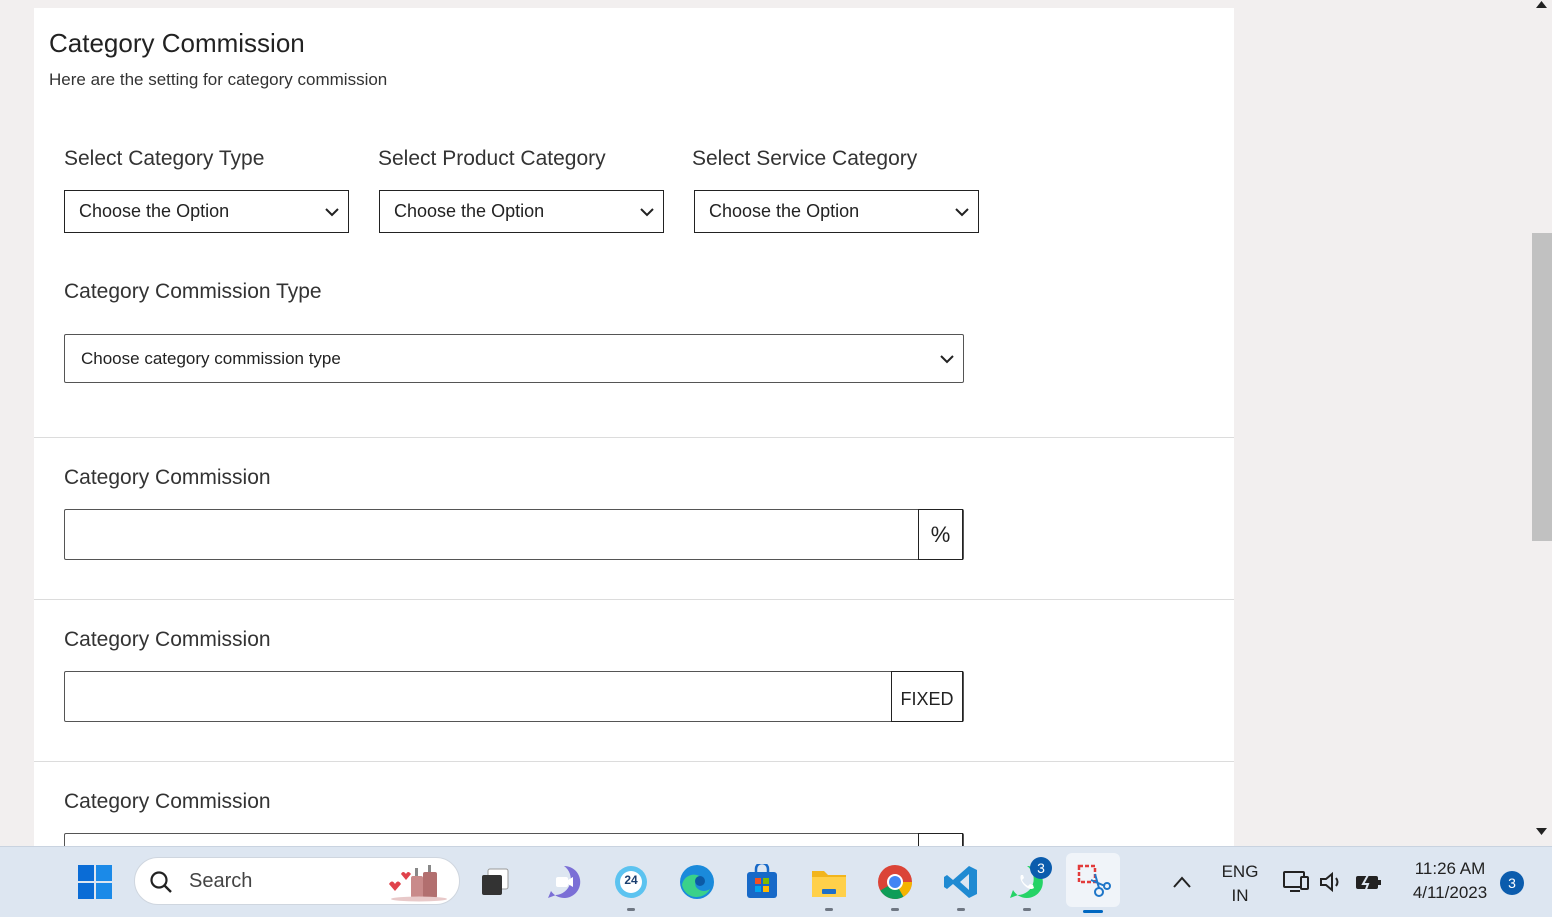  I want to click on commission-percent-group: %, so click(514, 534).